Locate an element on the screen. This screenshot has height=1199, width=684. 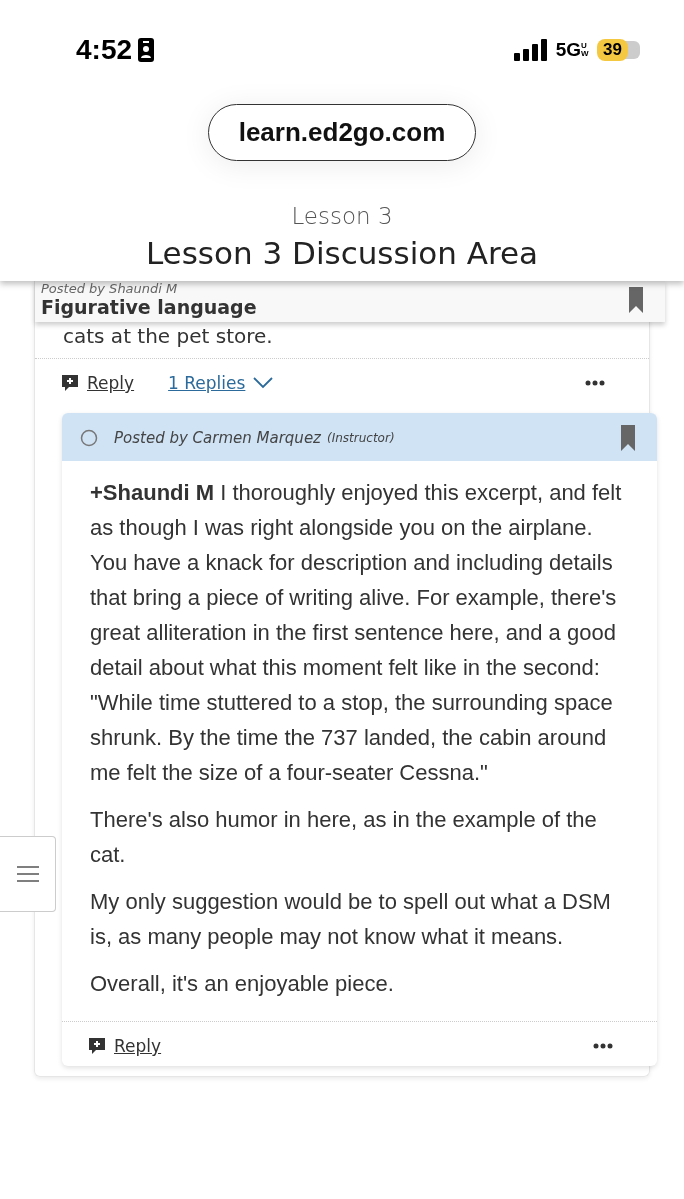
page-title: Lesson 3 Discussion Area is located at coordinates (342, 253).